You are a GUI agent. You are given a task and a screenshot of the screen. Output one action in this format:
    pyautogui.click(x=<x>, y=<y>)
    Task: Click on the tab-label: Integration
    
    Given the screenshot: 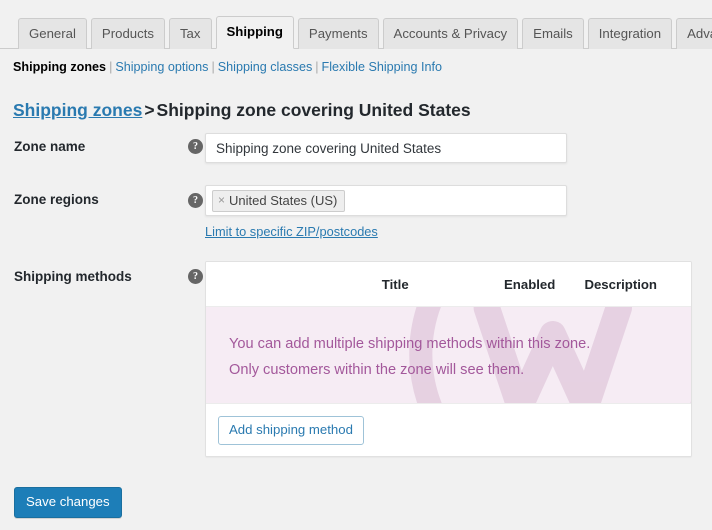 What is the action you would take?
    pyautogui.click(x=630, y=33)
    